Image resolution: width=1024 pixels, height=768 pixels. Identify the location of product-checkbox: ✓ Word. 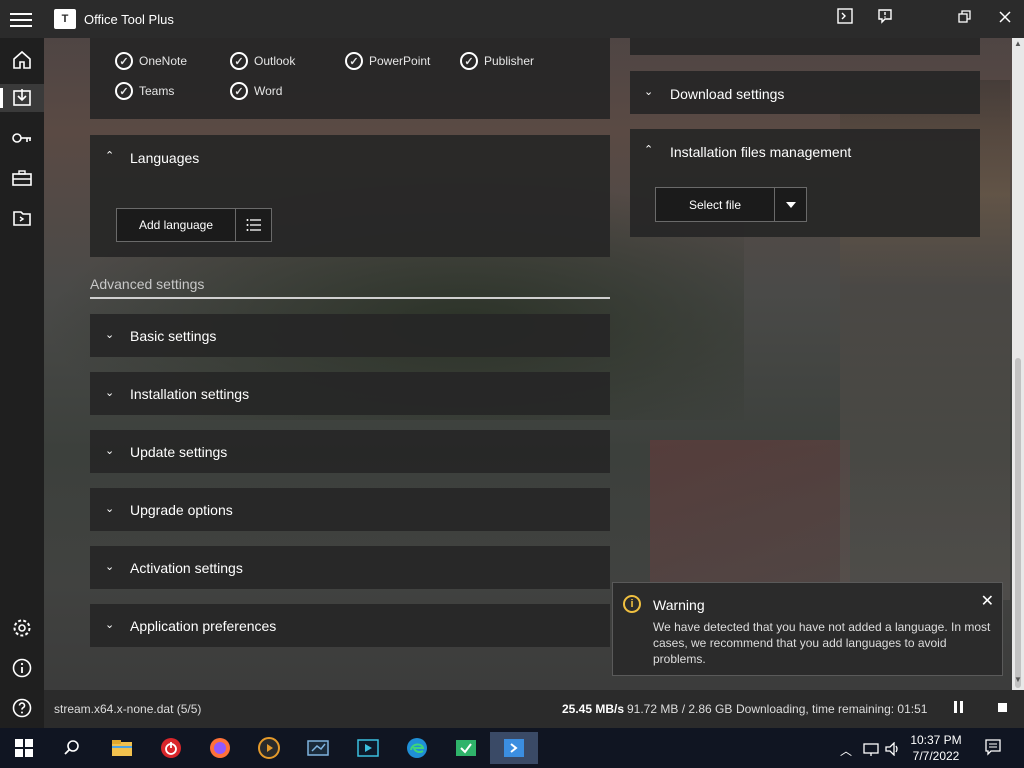
(256, 91).